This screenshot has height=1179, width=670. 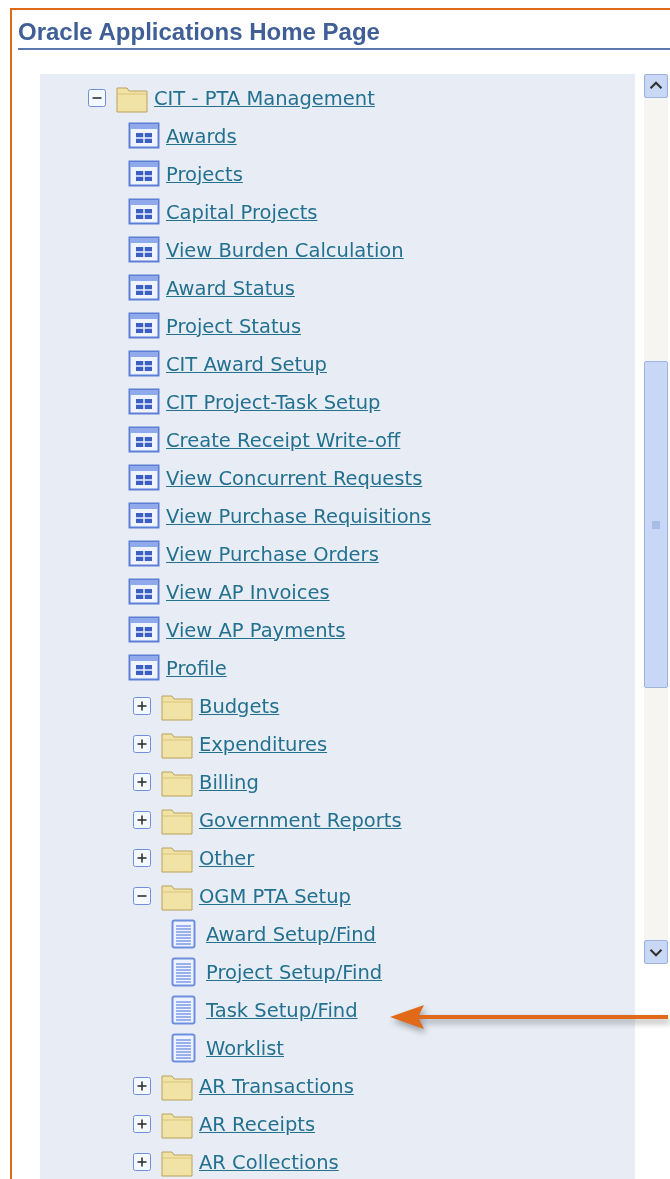 I want to click on tree-link: Projects, so click(x=204, y=174).